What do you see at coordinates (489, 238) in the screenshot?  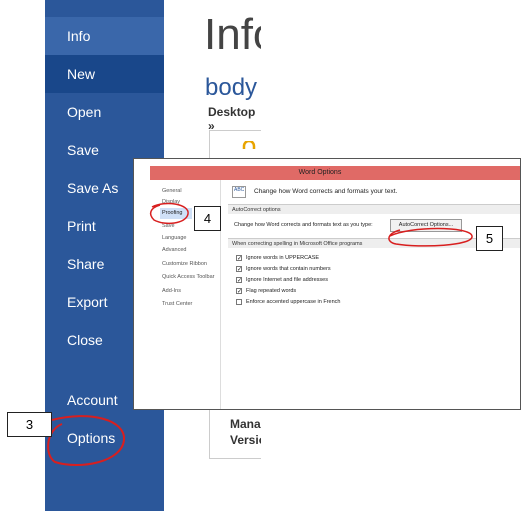 I see `callout-5: 5` at bounding box center [489, 238].